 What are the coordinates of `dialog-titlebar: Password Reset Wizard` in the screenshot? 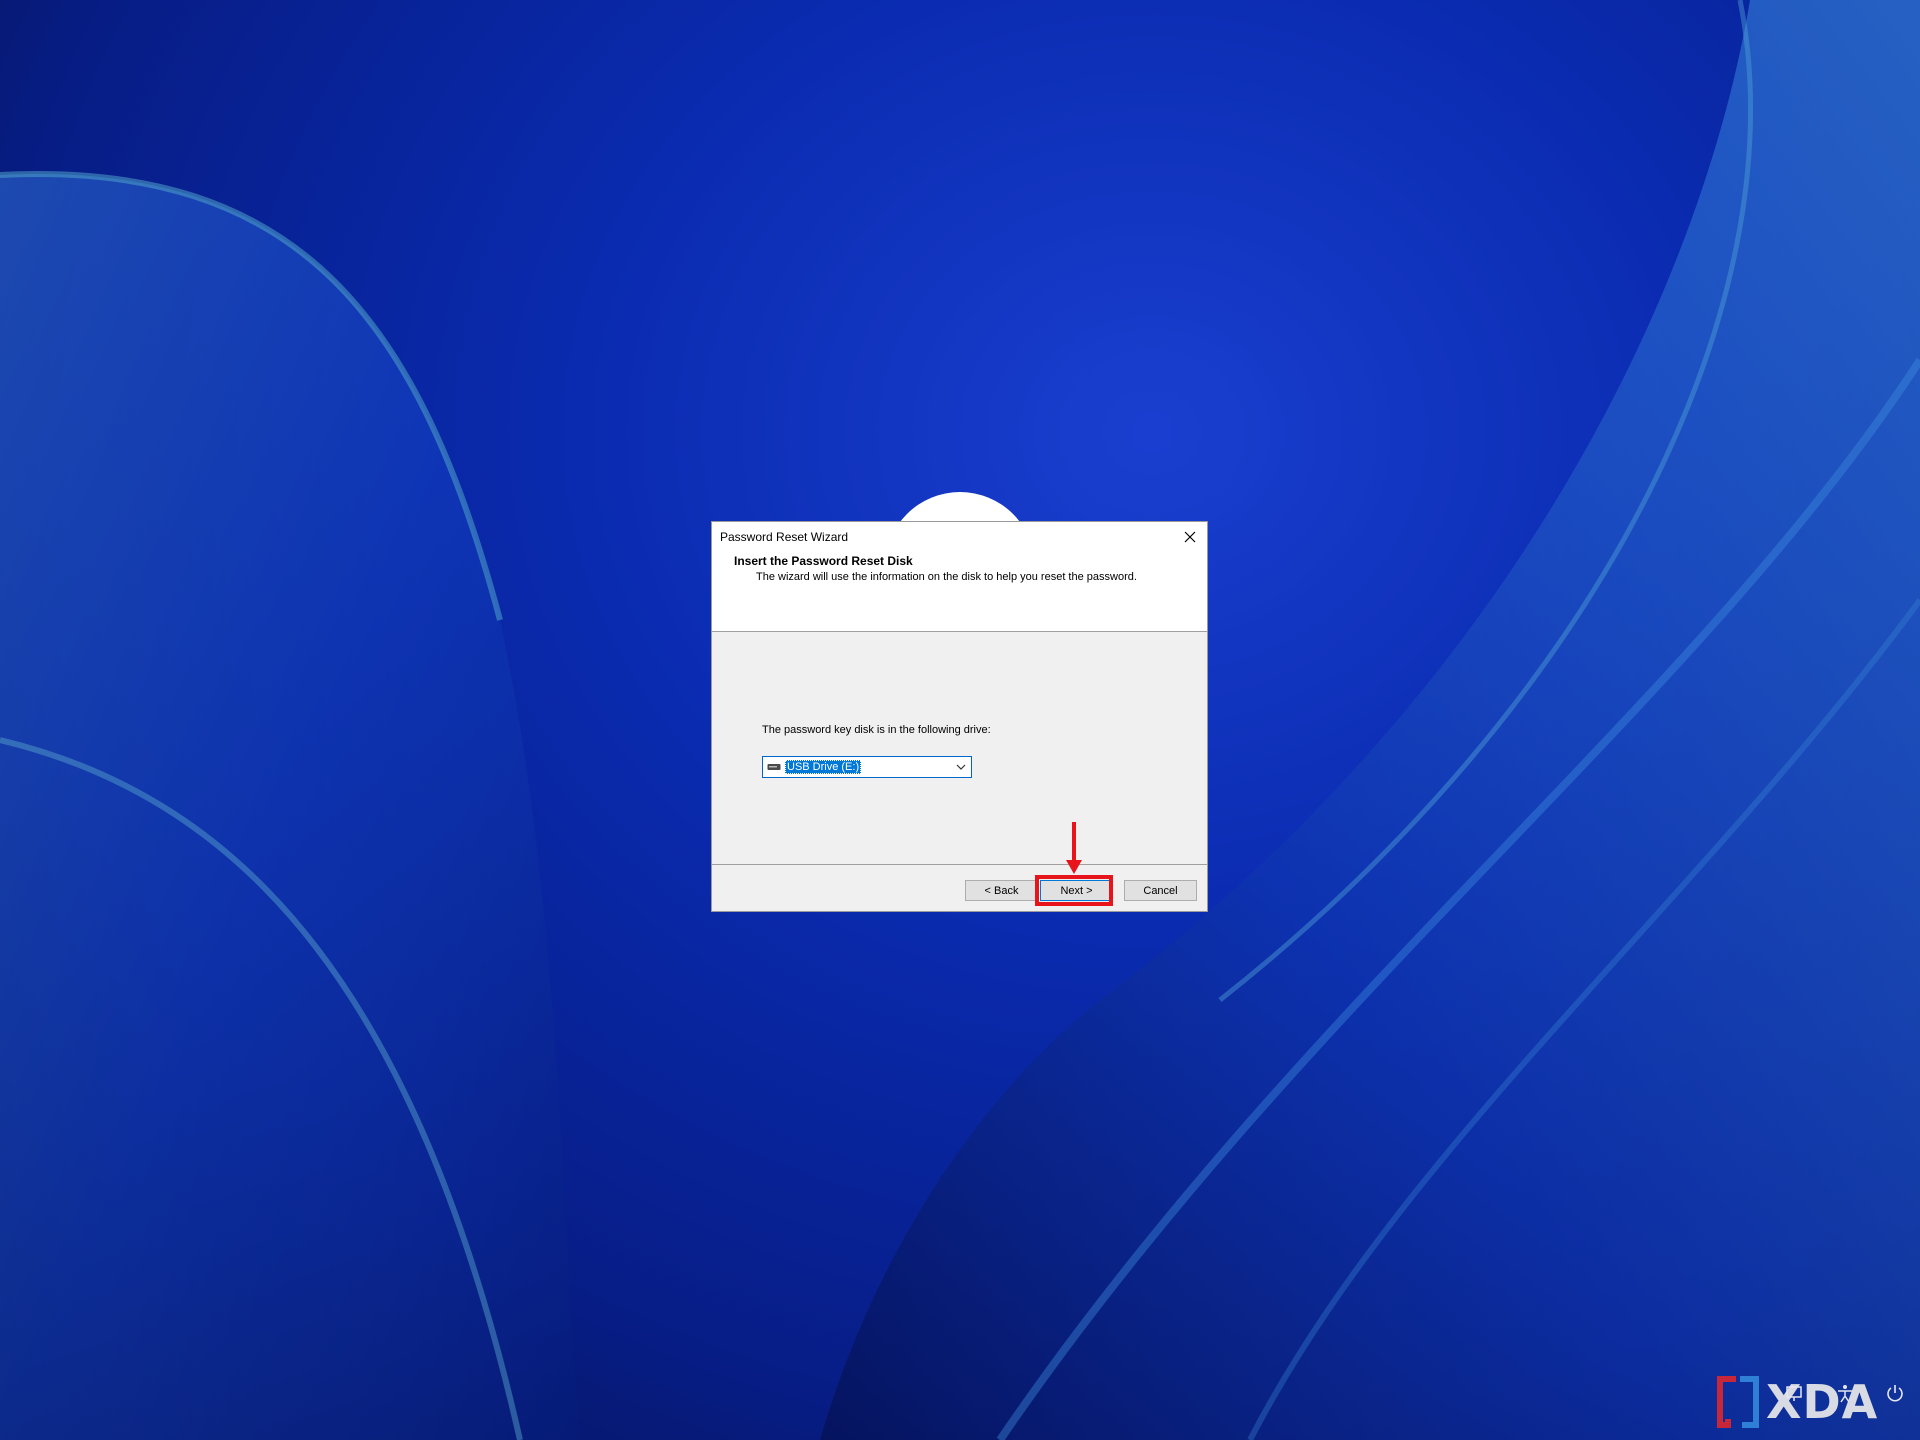 It's located at (959, 536).